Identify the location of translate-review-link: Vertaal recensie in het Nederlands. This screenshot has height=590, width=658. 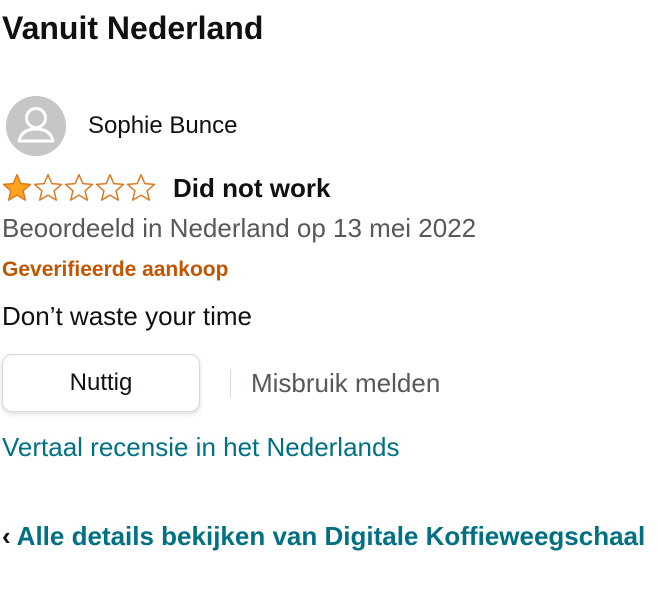
(200, 447).